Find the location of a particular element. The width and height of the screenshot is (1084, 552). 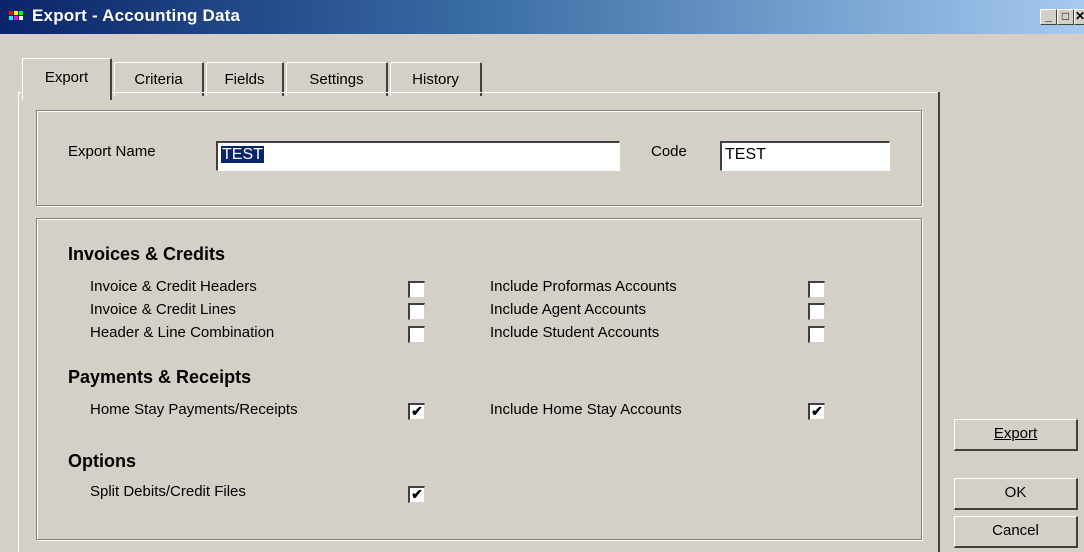

invoice-credit-lines-label: Invoice & Credit Lines is located at coordinates (163, 309).